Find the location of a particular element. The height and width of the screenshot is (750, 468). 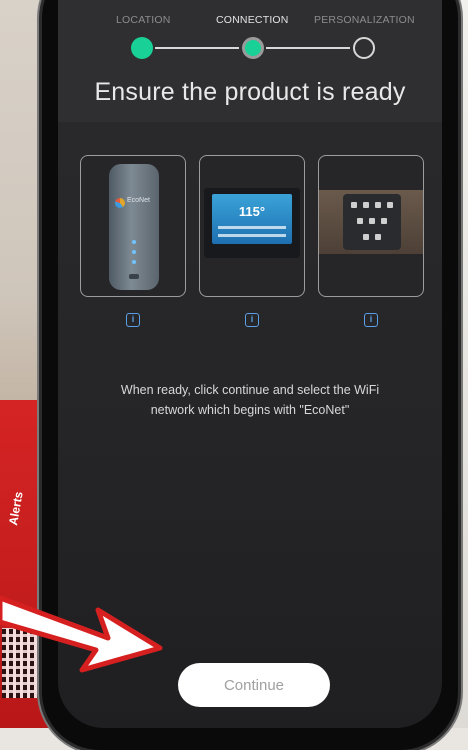

promo-card-text: Alerts is located at coordinates (16, 508).